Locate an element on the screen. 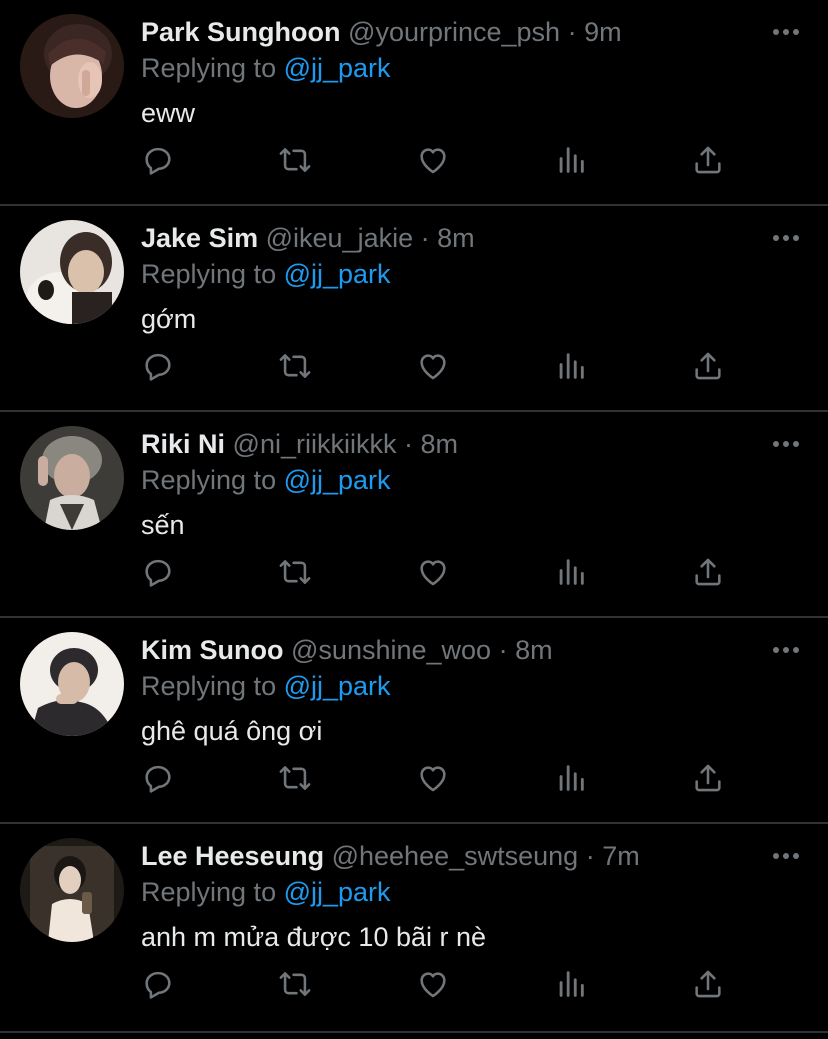 The width and height of the screenshot is (828, 1039). user-handle: @heehee_swtseung is located at coordinates (455, 856).